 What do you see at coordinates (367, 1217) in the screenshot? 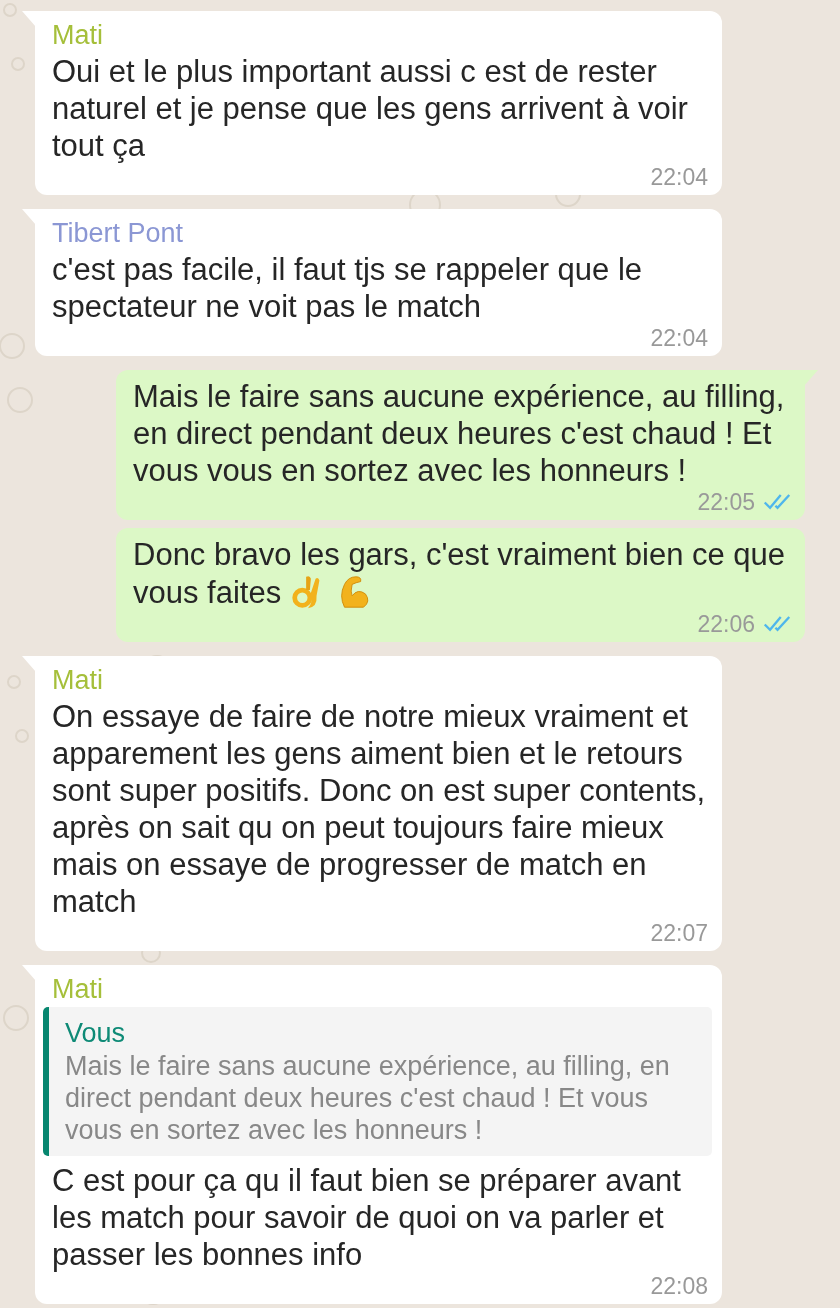
I see `message-text: C est pour ça qu il faut bien se préparer avant les match pour savoir de quoi on va parler et passer les bonnes info` at bounding box center [367, 1217].